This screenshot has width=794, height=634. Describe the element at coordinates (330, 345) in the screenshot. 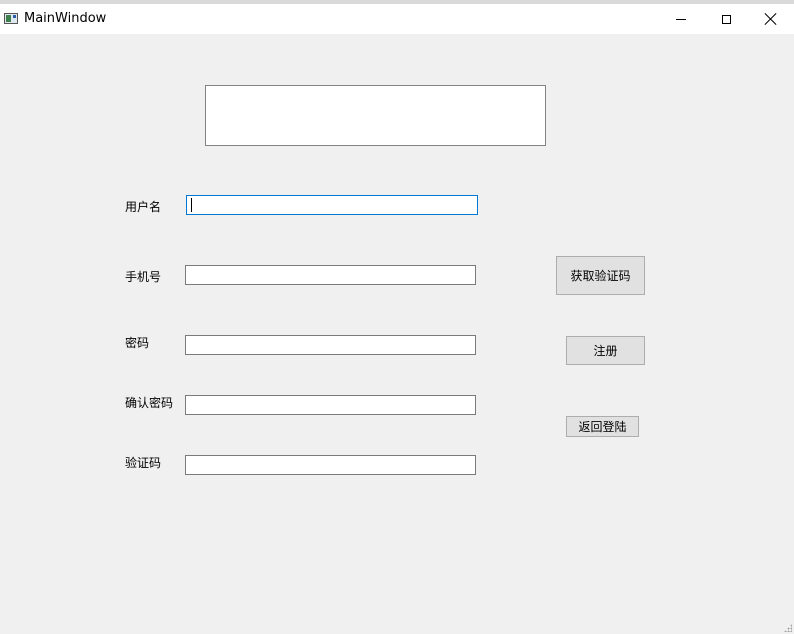

I see `password-input` at that location.